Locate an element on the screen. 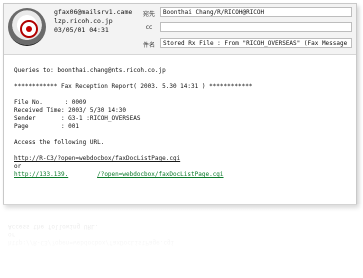 The width and height of the screenshot is (363, 278). received-time-line: Received Time: 2003/ 5/30 14:30 is located at coordinates (70, 110).